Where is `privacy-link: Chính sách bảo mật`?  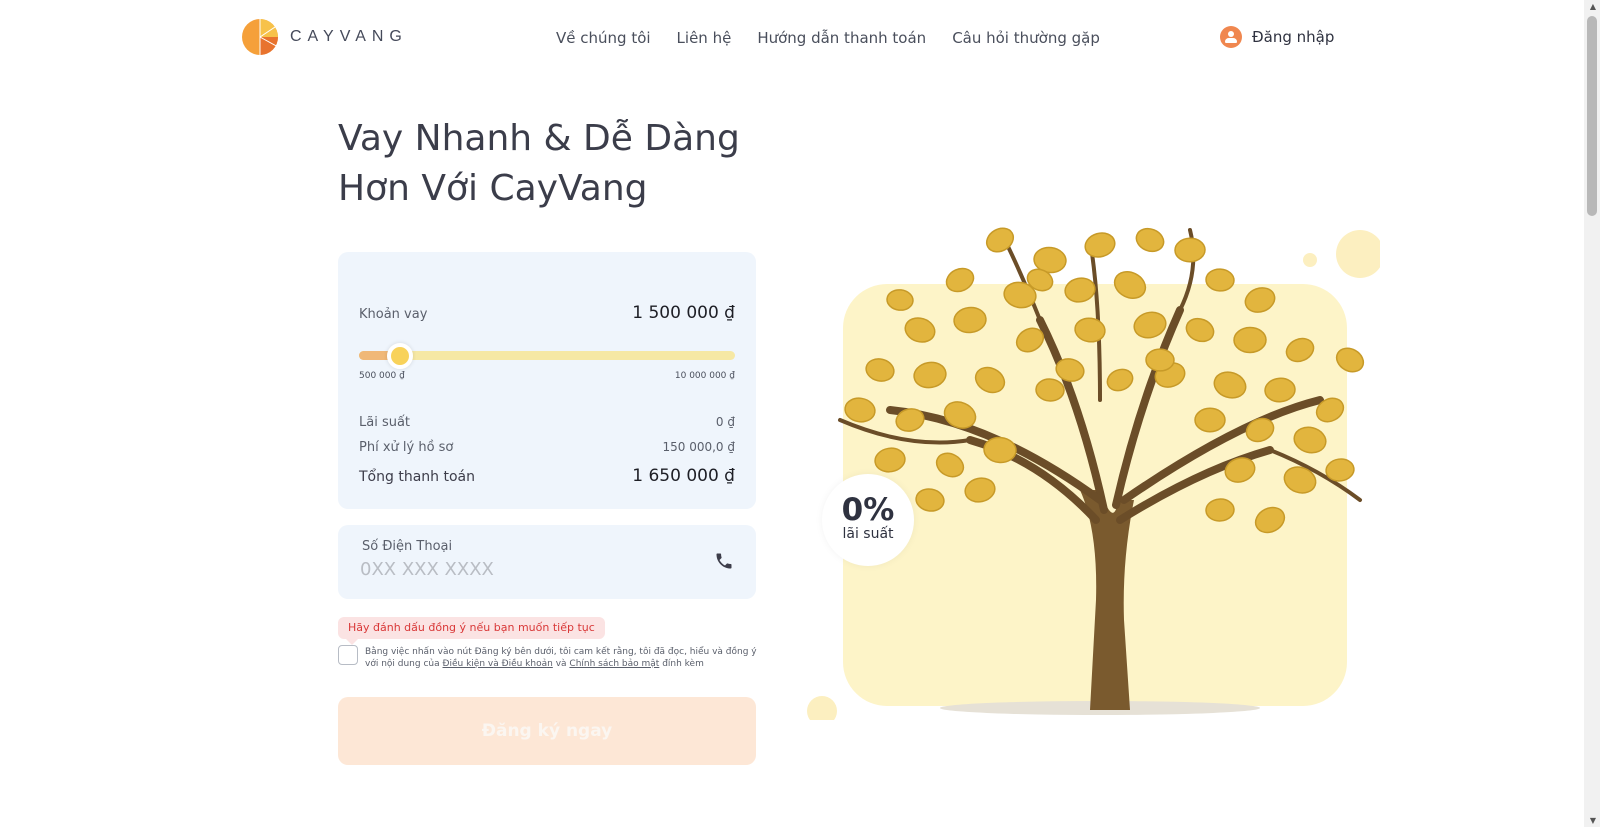
privacy-link: Chính sách bảo mật is located at coordinates (614, 664).